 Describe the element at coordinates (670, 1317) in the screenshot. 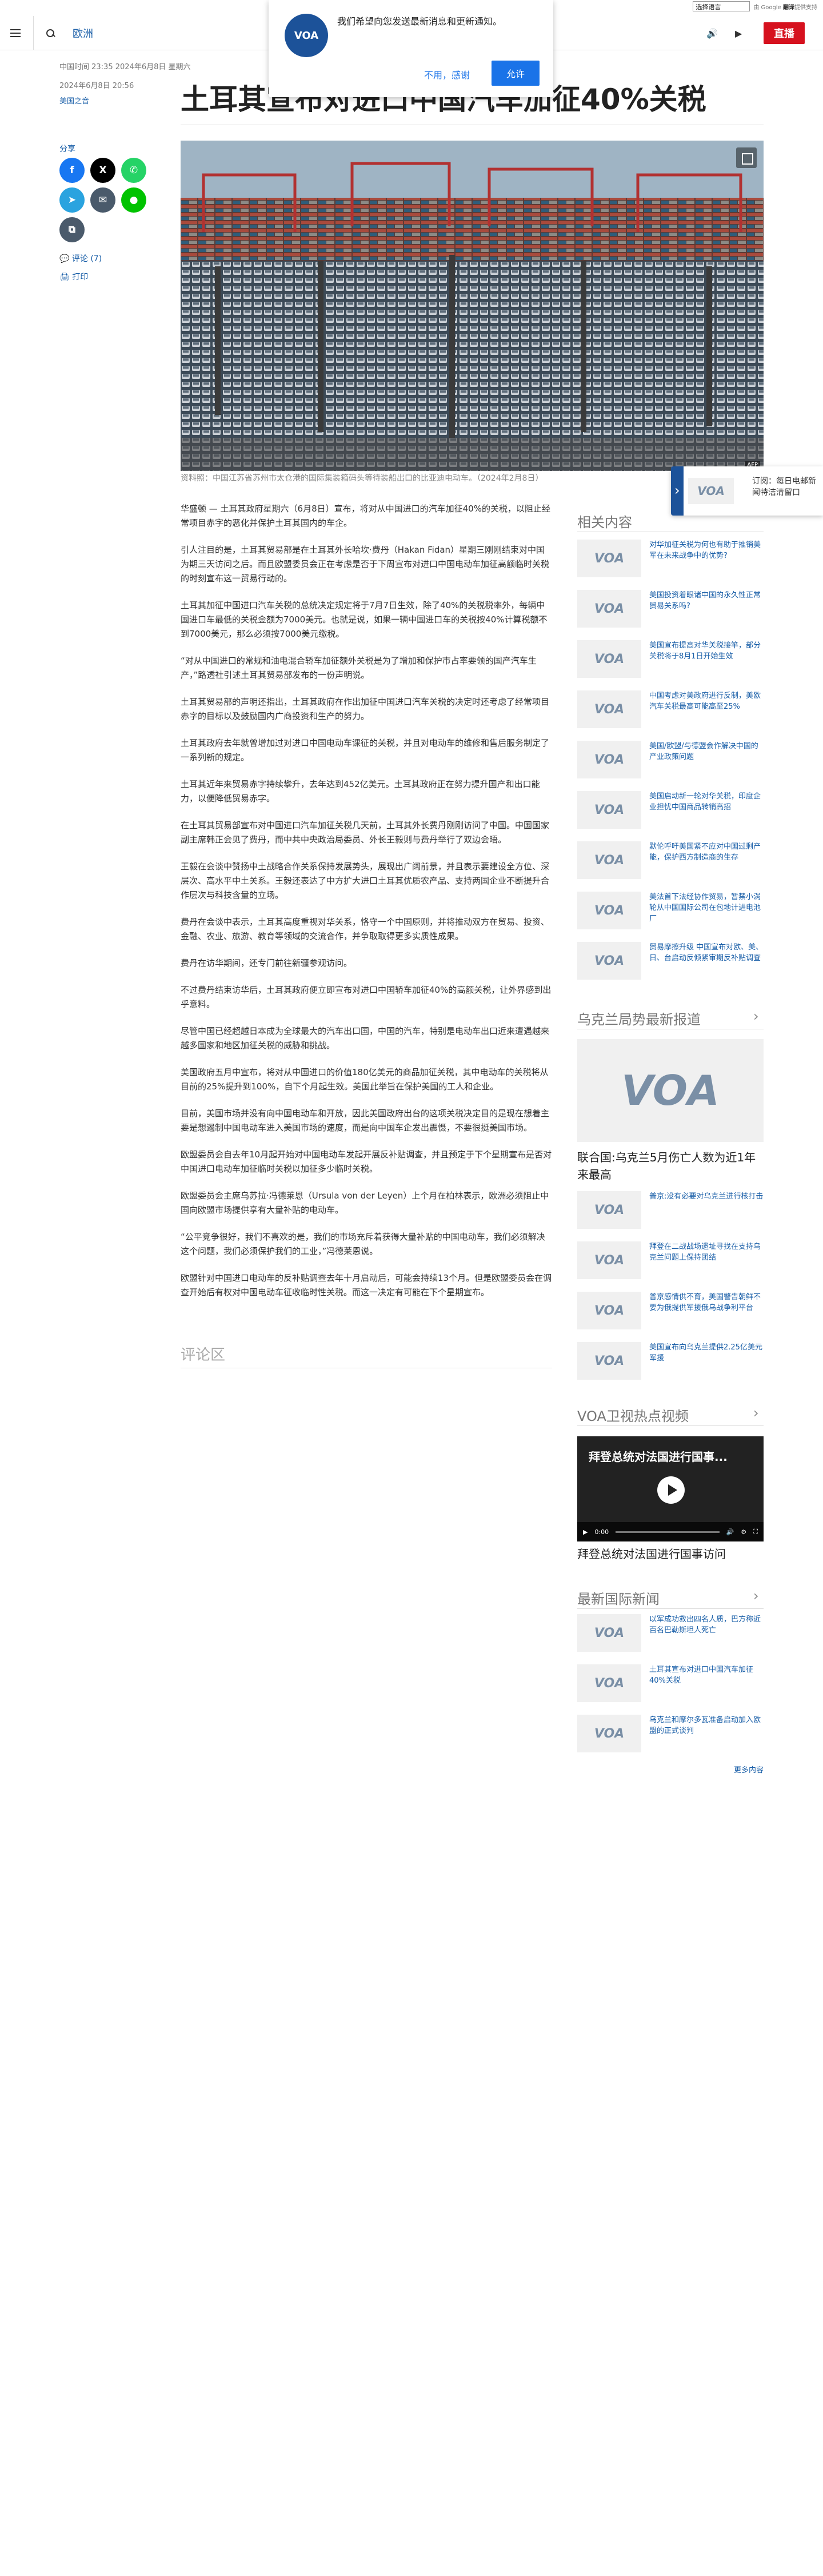

I see `ukraine-item: VOA 普京感情供不育，美国警告朝鲜不要为俄提供军援俄乌战争利平台` at that location.